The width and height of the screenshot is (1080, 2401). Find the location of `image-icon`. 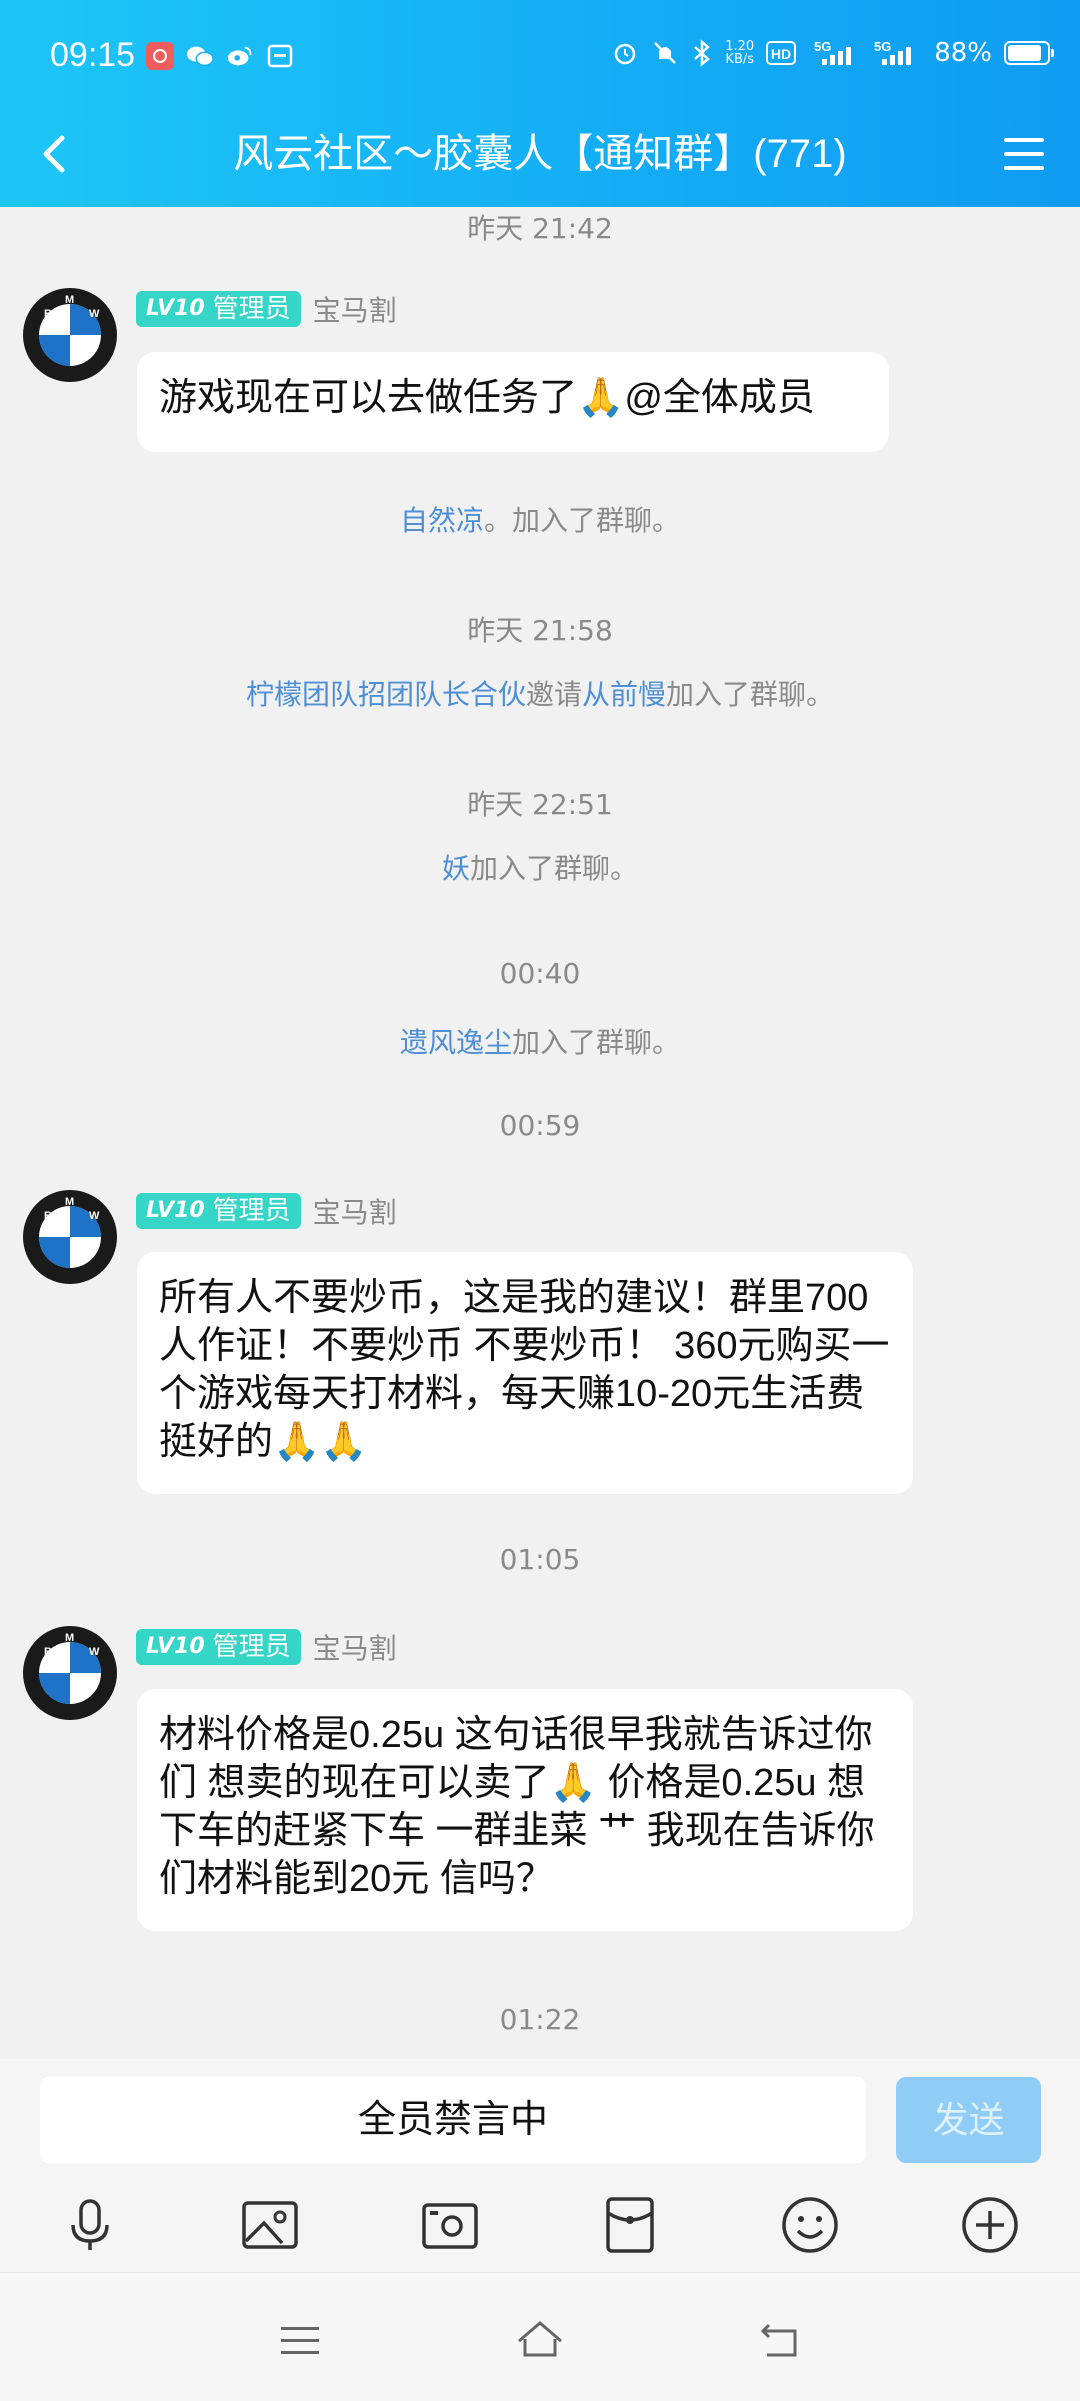

image-icon is located at coordinates (270, 2225).